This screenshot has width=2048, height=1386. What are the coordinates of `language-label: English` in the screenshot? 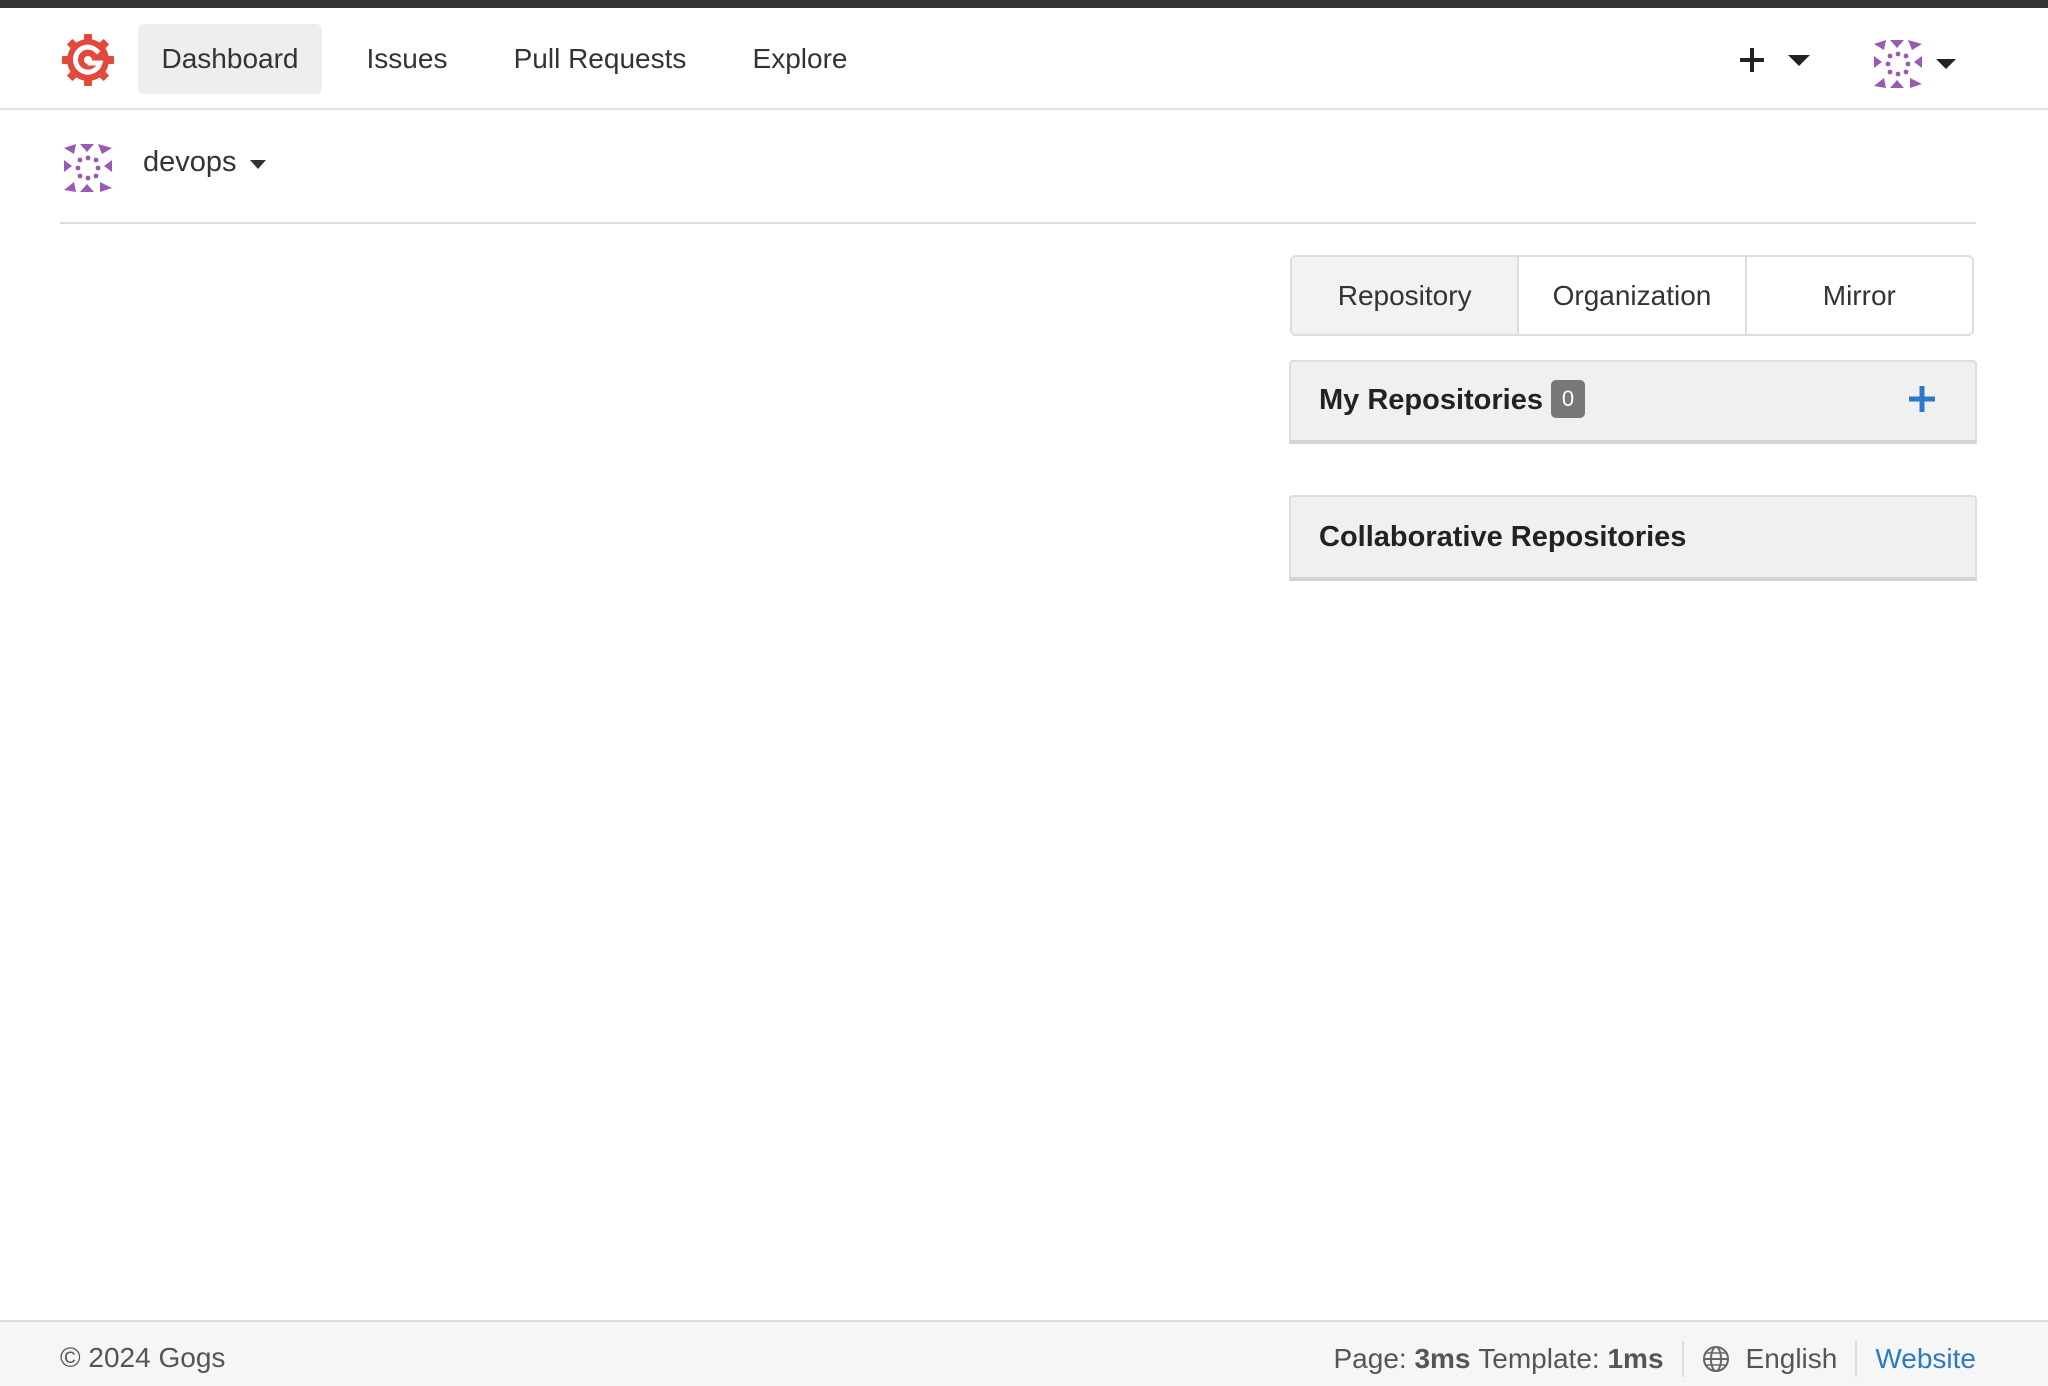 It's located at (1791, 1358).